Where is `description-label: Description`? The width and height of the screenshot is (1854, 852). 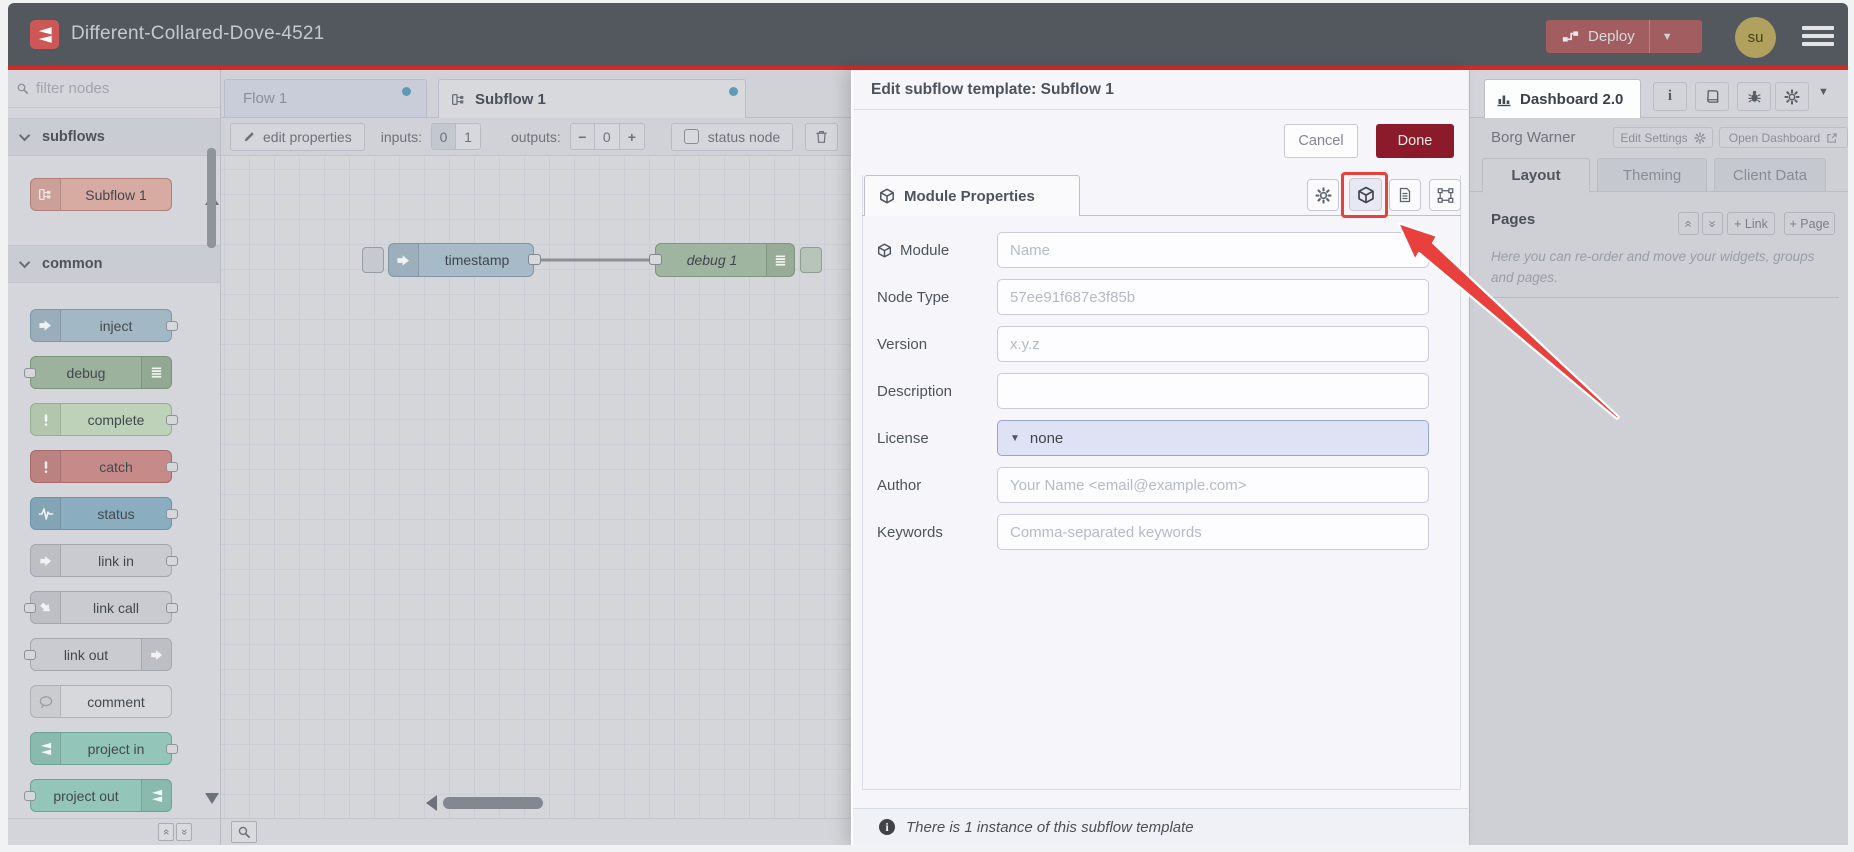 description-label: Description is located at coordinates (915, 391).